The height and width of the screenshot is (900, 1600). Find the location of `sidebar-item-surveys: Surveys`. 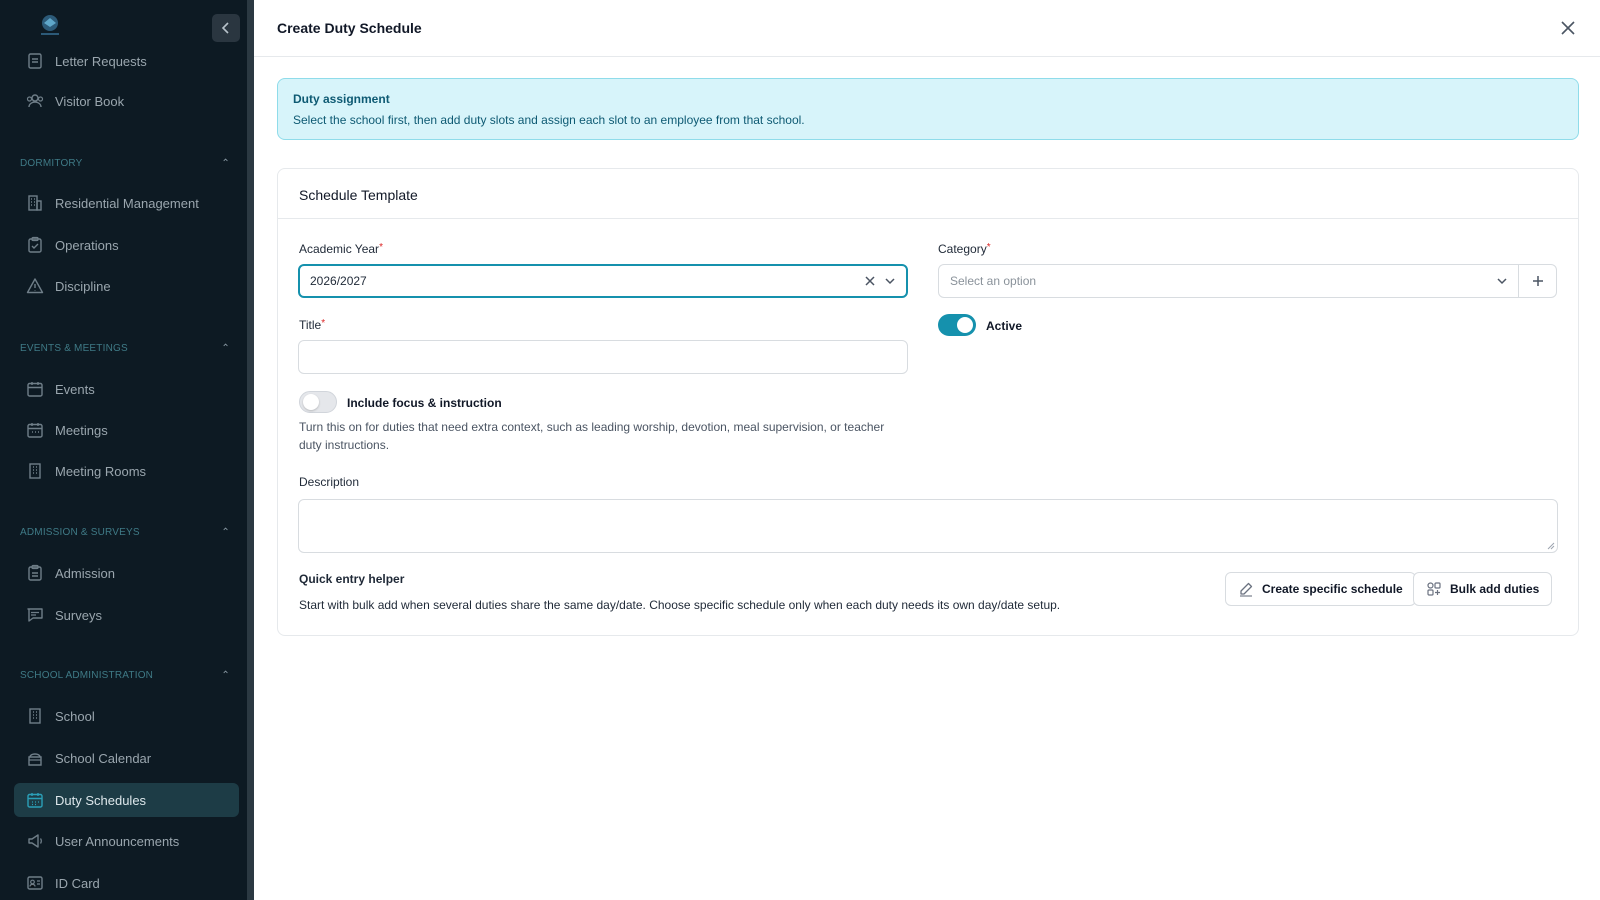

sidebar-item-surveys: Surveys is located at coordinates (126, 615).